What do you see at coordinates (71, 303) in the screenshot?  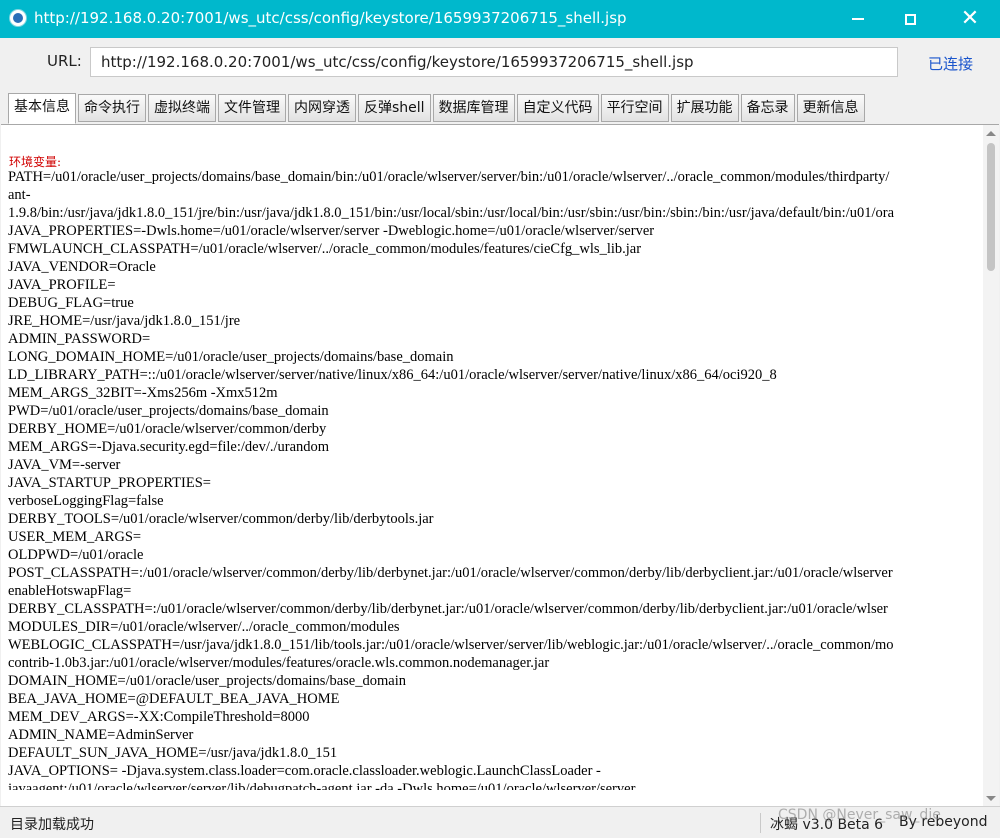 I see `env-var-line: DEBUG_FLAG=true` at bounding box center [71, 303].